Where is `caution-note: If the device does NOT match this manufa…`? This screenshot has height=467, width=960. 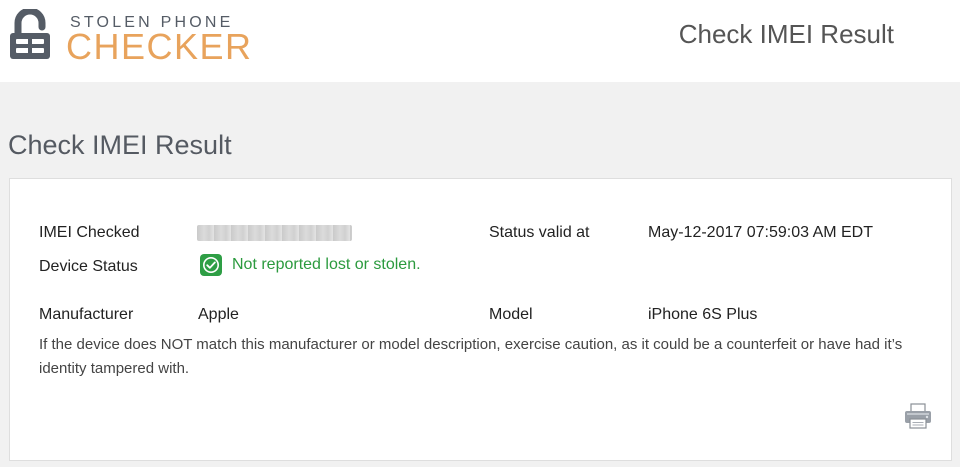 caution-note: If the device does NOT match this manufa… is located at coordinates (471, 356).